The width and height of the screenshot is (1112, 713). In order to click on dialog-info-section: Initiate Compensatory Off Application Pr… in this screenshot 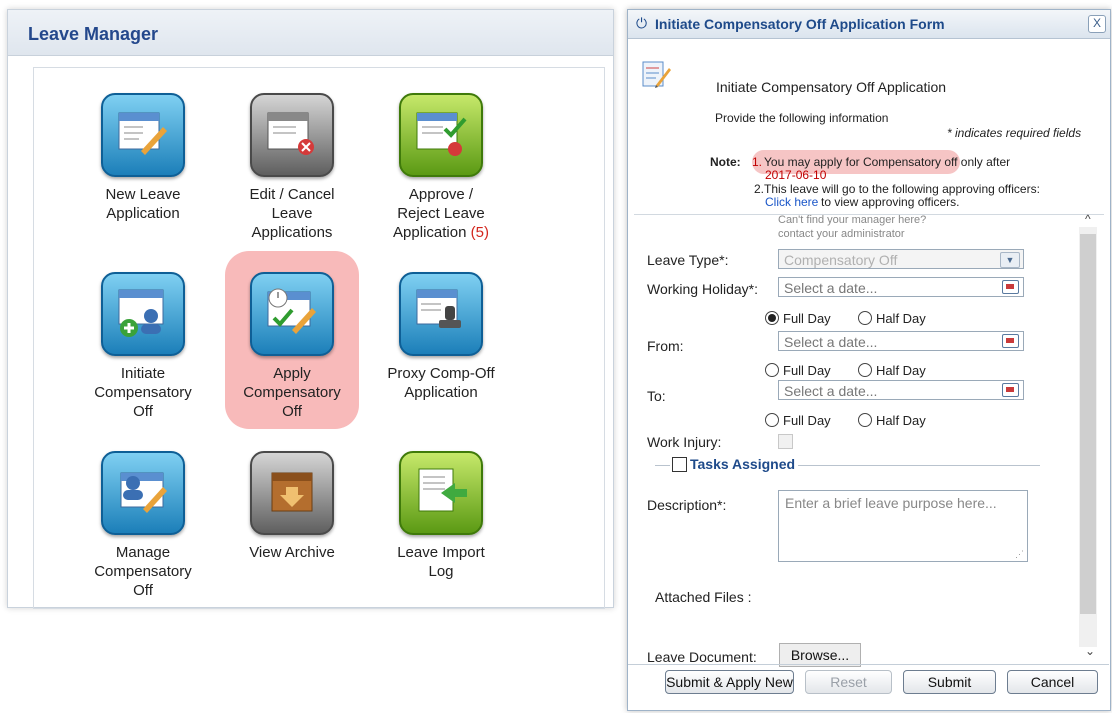, I will do `click(869, 128)`.